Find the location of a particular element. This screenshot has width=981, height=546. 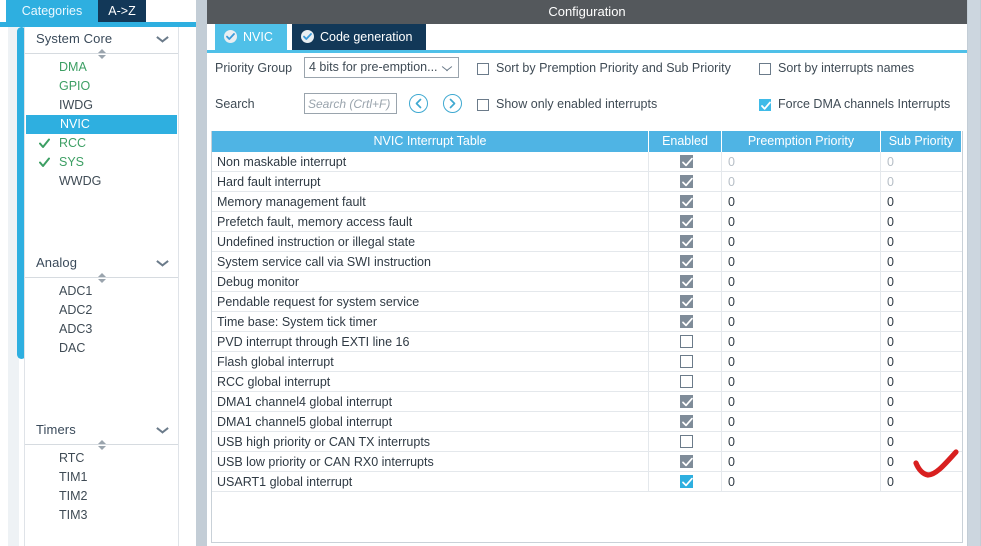

sidebar-item-gpio: GPIO is located at coordinates (101, 86).